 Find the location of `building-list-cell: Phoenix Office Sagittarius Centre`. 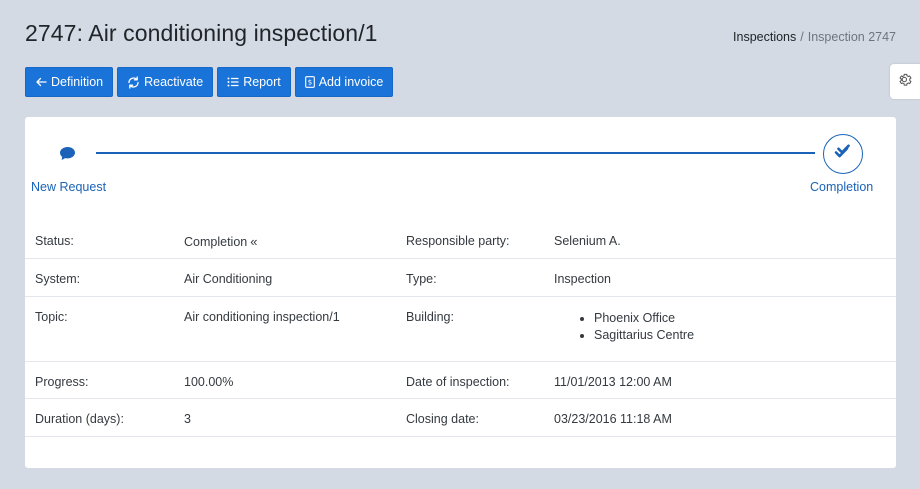

building-list-cell: Phoenix Office Sagittarius Centre is located at coordinates (725, 329).